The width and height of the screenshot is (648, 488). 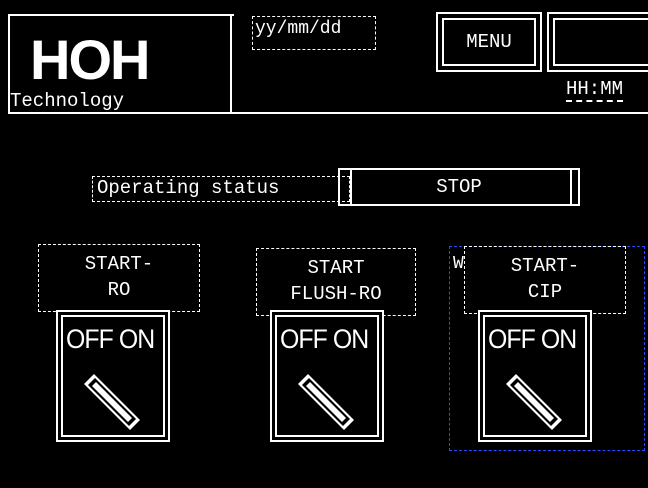 I want to click on start-flush-ro-switch: OFF ON, so click(x=327, y=376).